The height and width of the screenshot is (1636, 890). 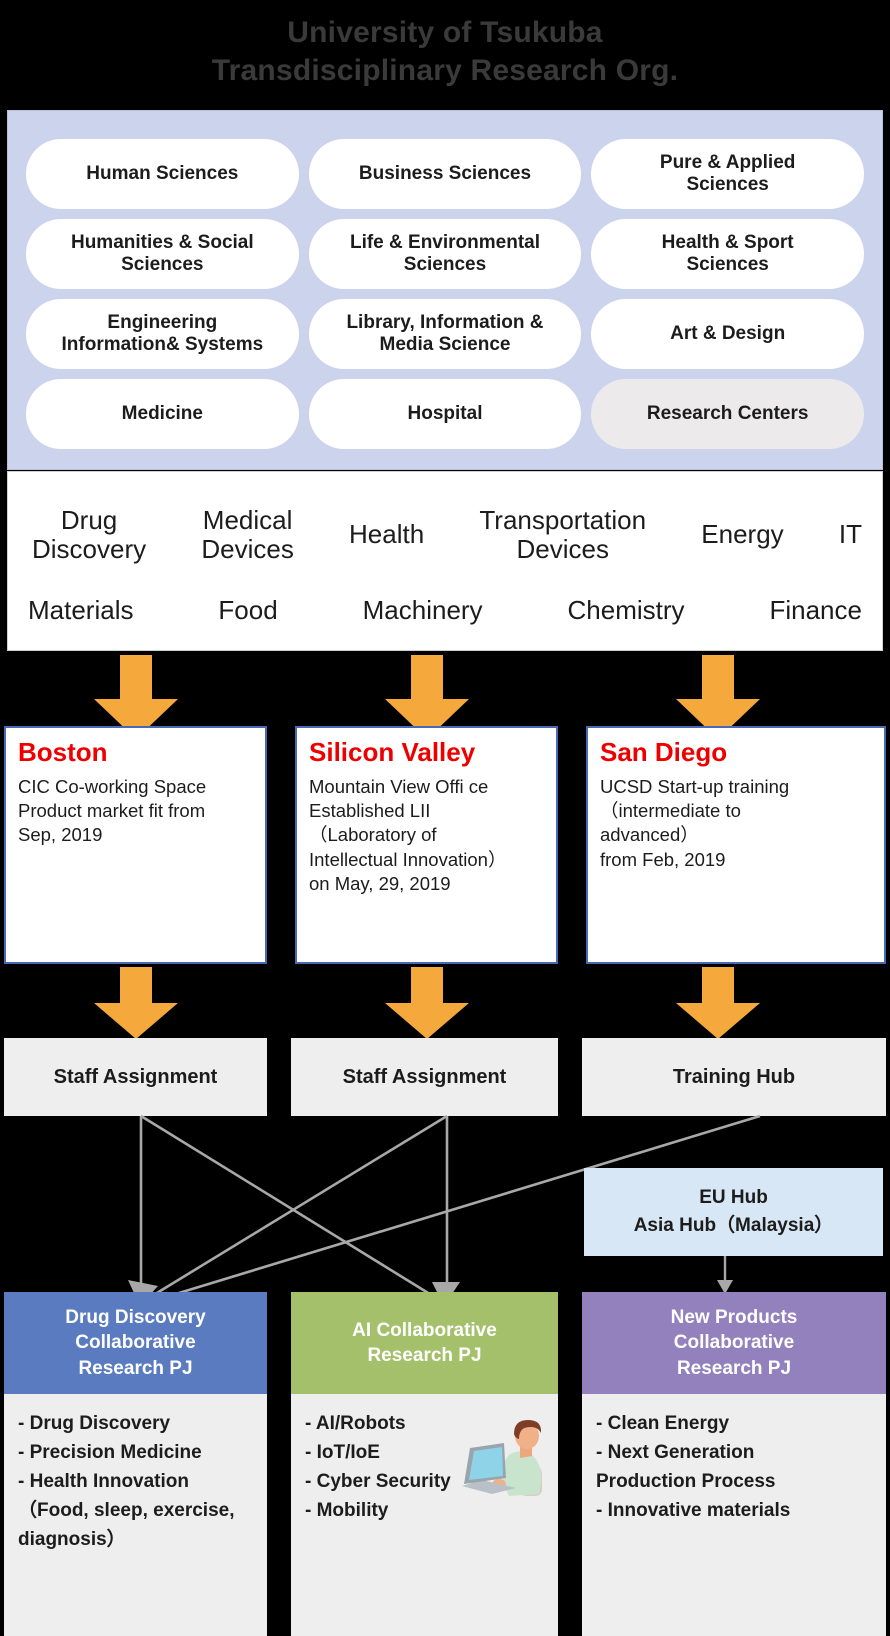 What do you see at coordinates (718, 1003) in the screenshot?
I see `down-arrow-icon-training-hub` at bounding box center [718, 1003].